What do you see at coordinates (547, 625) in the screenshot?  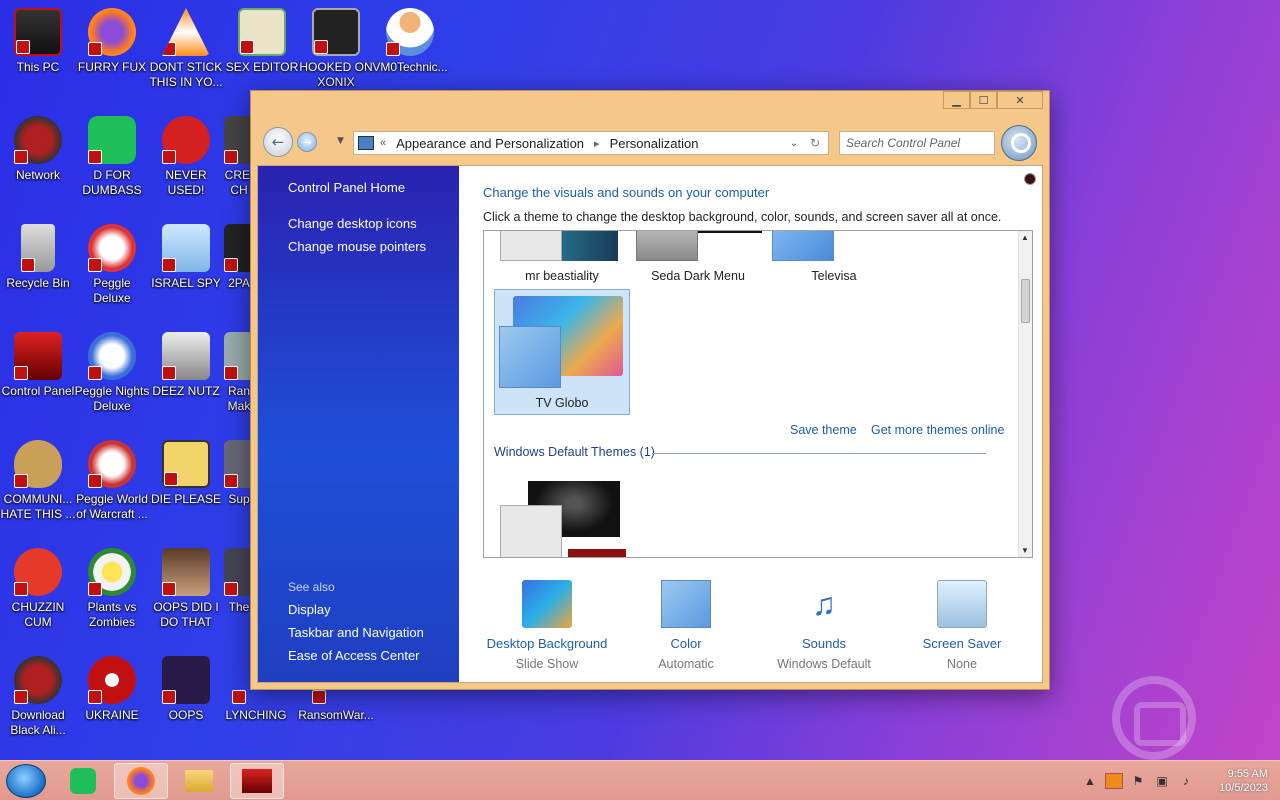 I see `desktop-background-item: Desktop Background Slide Show` at bounding box center [547, 625].